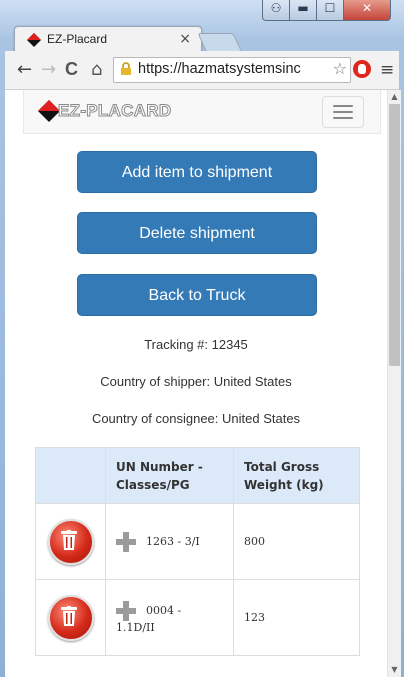 The width and height of the screenshot is (404, 677). Describe the element at coordinates (197, 233) in the screenshot. I see `delete-shipment-button: Delete shipment` at that location.